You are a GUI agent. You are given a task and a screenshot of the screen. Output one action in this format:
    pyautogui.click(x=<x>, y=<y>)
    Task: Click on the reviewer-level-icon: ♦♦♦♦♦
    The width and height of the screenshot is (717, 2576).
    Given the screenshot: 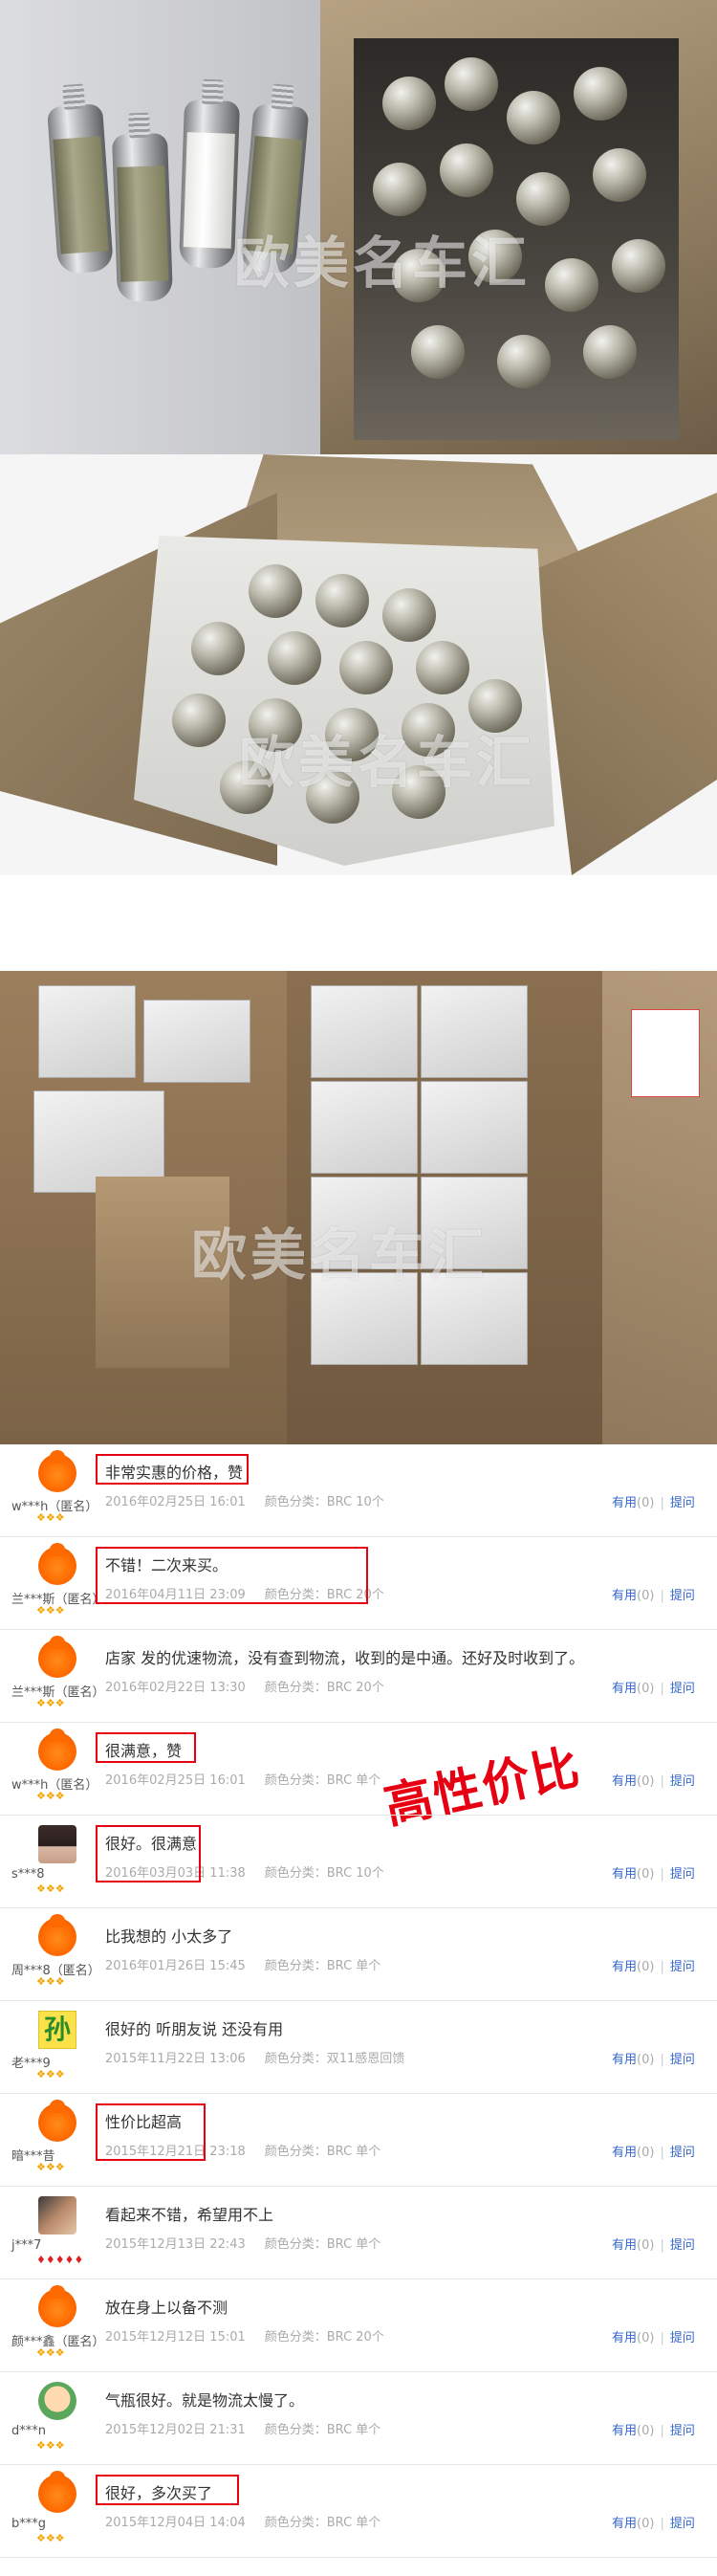 What is the action you would take?
    pyautogui.click(x=60, y=2260)
    